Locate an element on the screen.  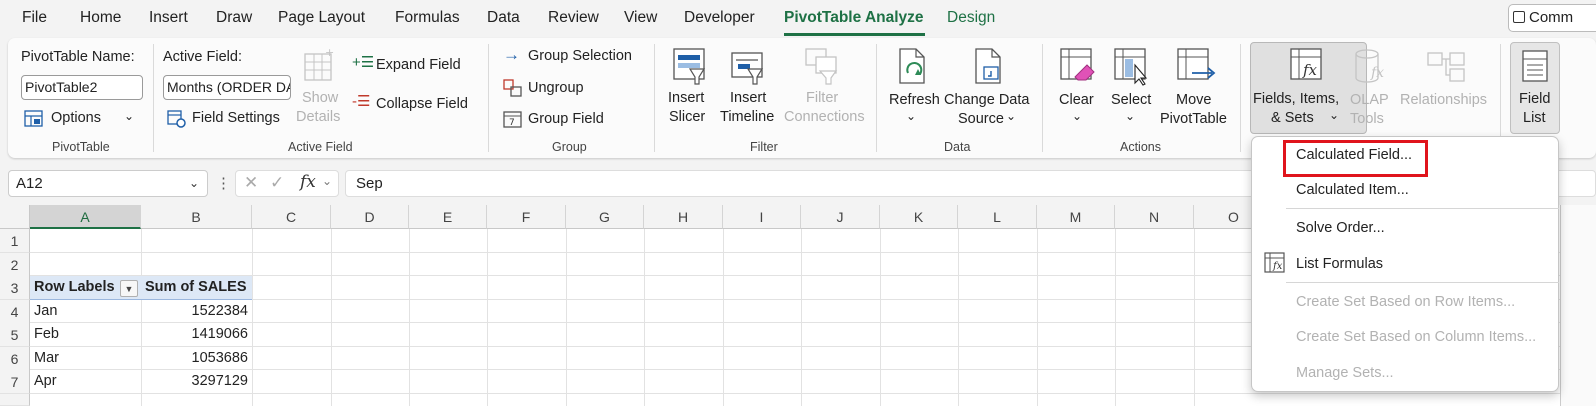
pivot-row-value: 1419066 is located at coordinates (196, 335).